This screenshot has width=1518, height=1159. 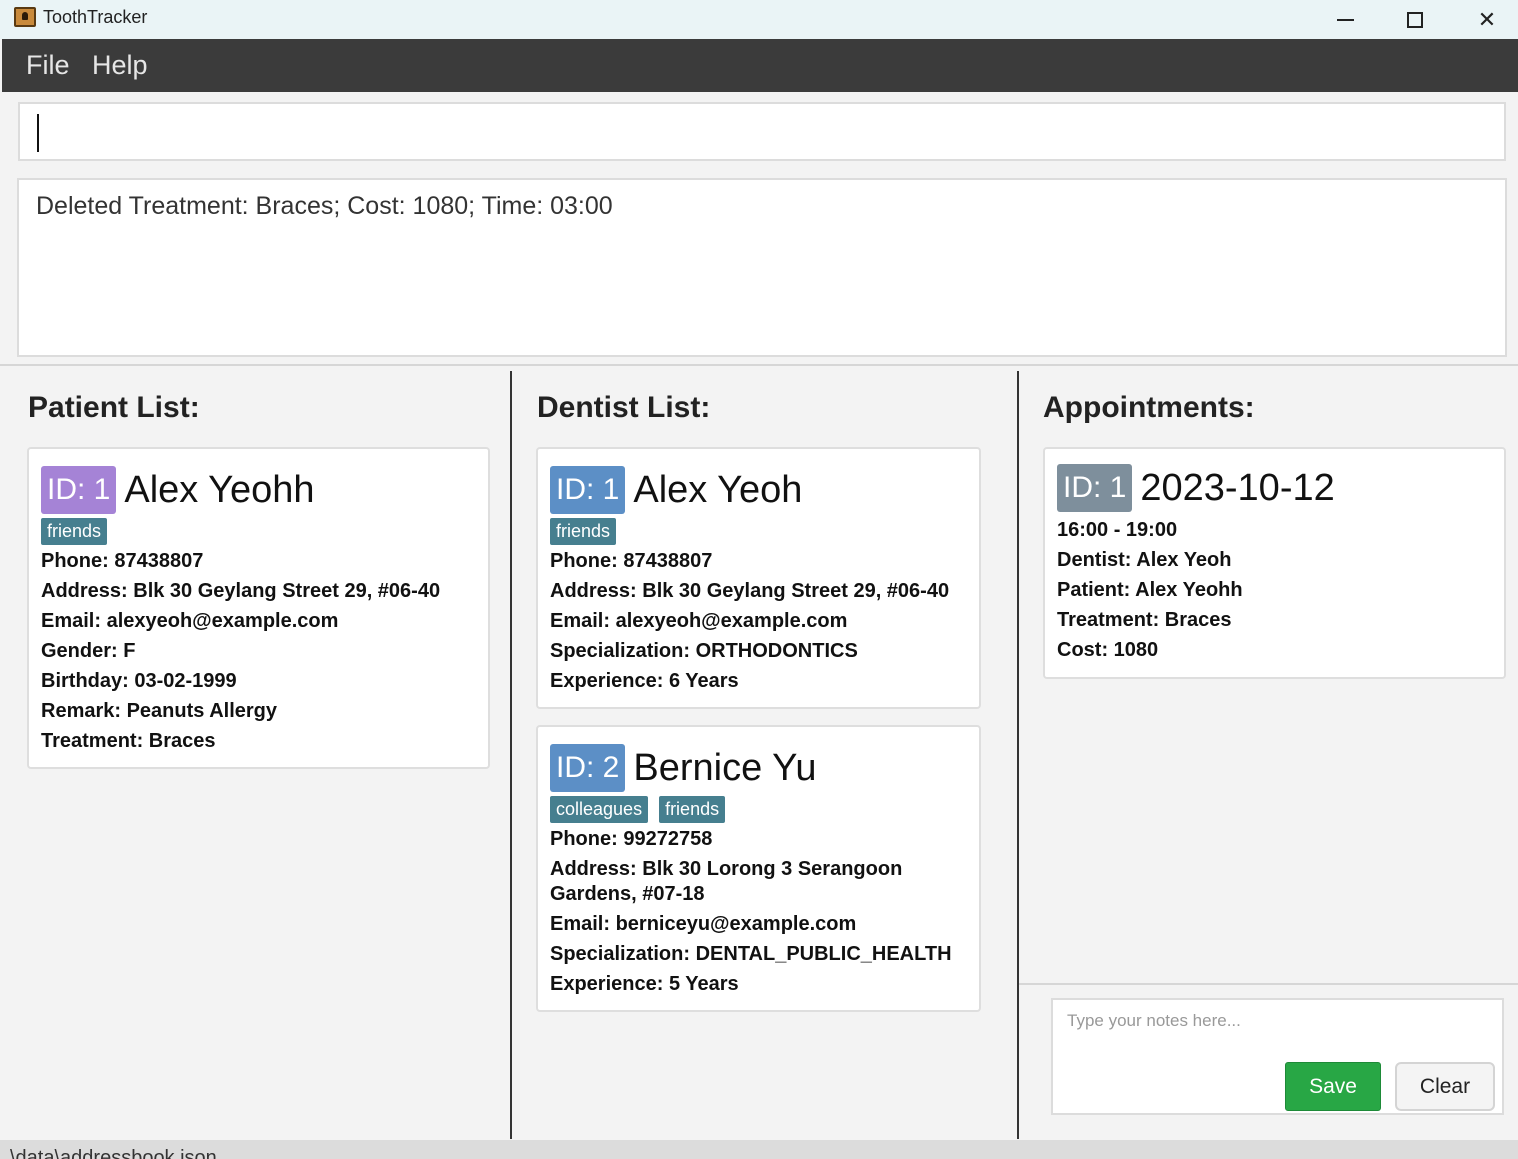 I want to click on patient-email: Email: alexyeoh@example.com, so click(x=190, y=621).